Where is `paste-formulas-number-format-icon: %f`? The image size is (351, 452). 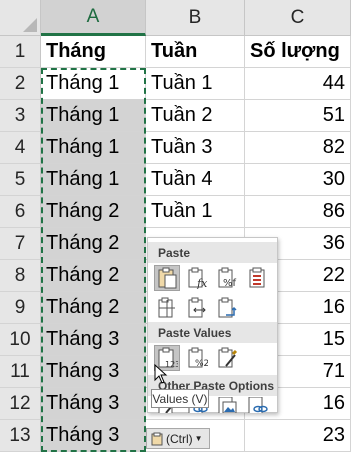
paste-formulas-number-format-icon: %f is located at coordinates (227, 278).